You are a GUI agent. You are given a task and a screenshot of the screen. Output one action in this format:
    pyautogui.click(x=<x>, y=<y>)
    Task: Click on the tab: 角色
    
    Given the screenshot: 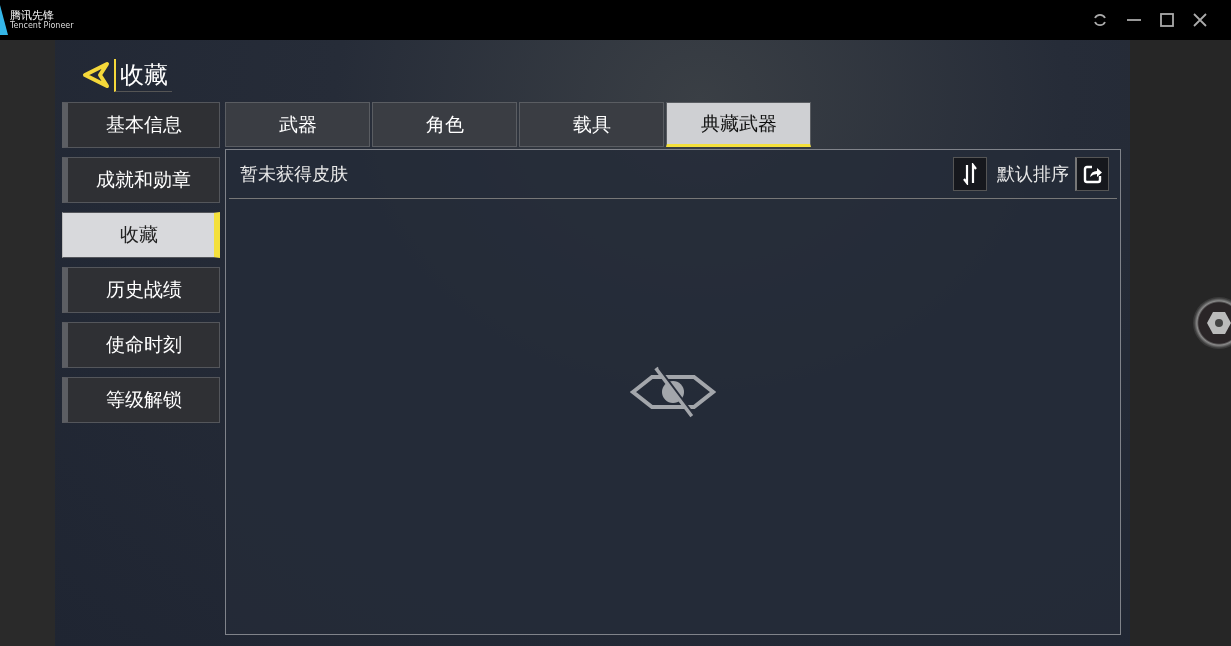 What is the action you would take?
    pyautogui.click(x=444, y=124)
    